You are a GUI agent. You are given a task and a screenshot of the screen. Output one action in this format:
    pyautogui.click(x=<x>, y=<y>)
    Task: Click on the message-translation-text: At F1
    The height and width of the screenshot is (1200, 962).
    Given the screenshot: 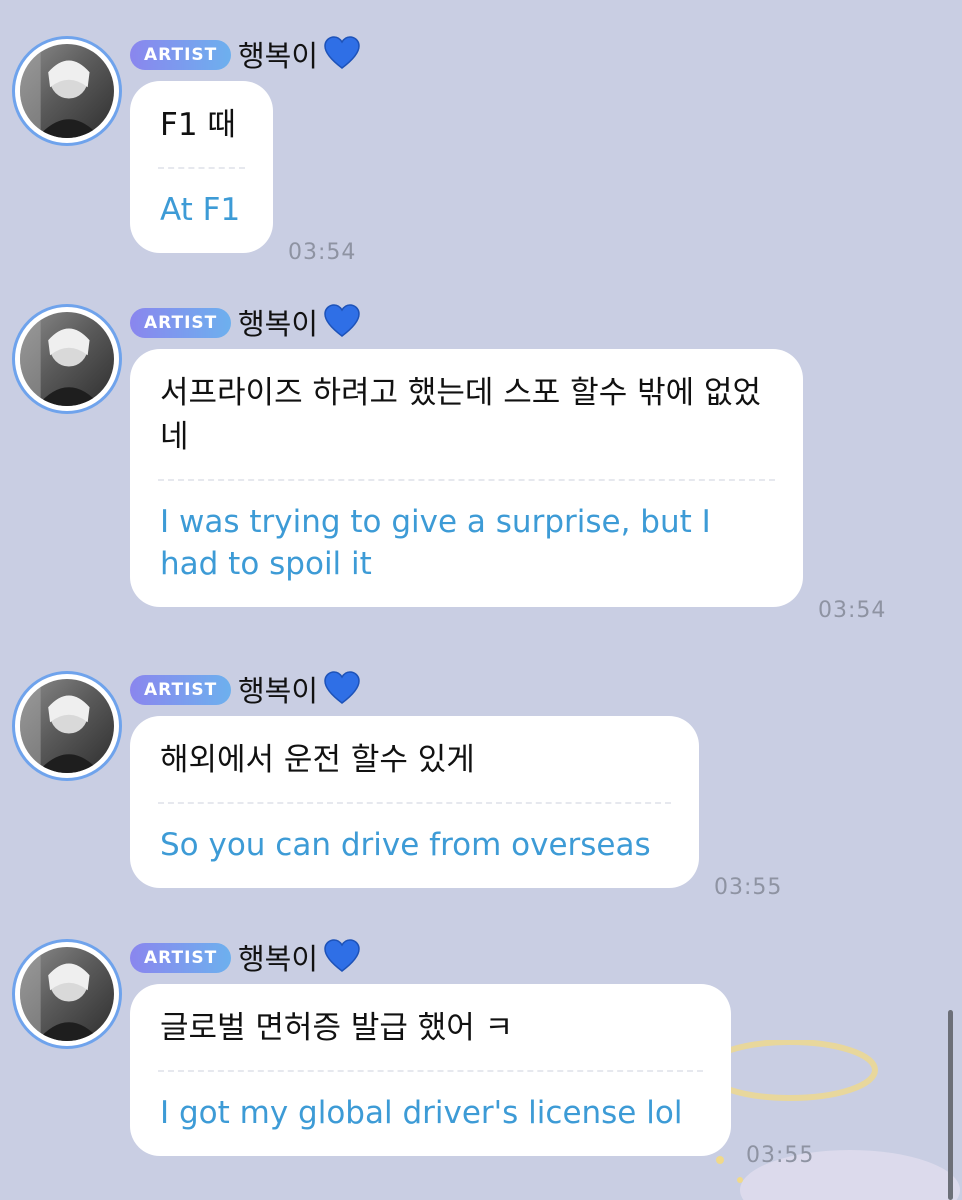 What is the action you would take?
    pyautogui.click(x=200, y=210)
    